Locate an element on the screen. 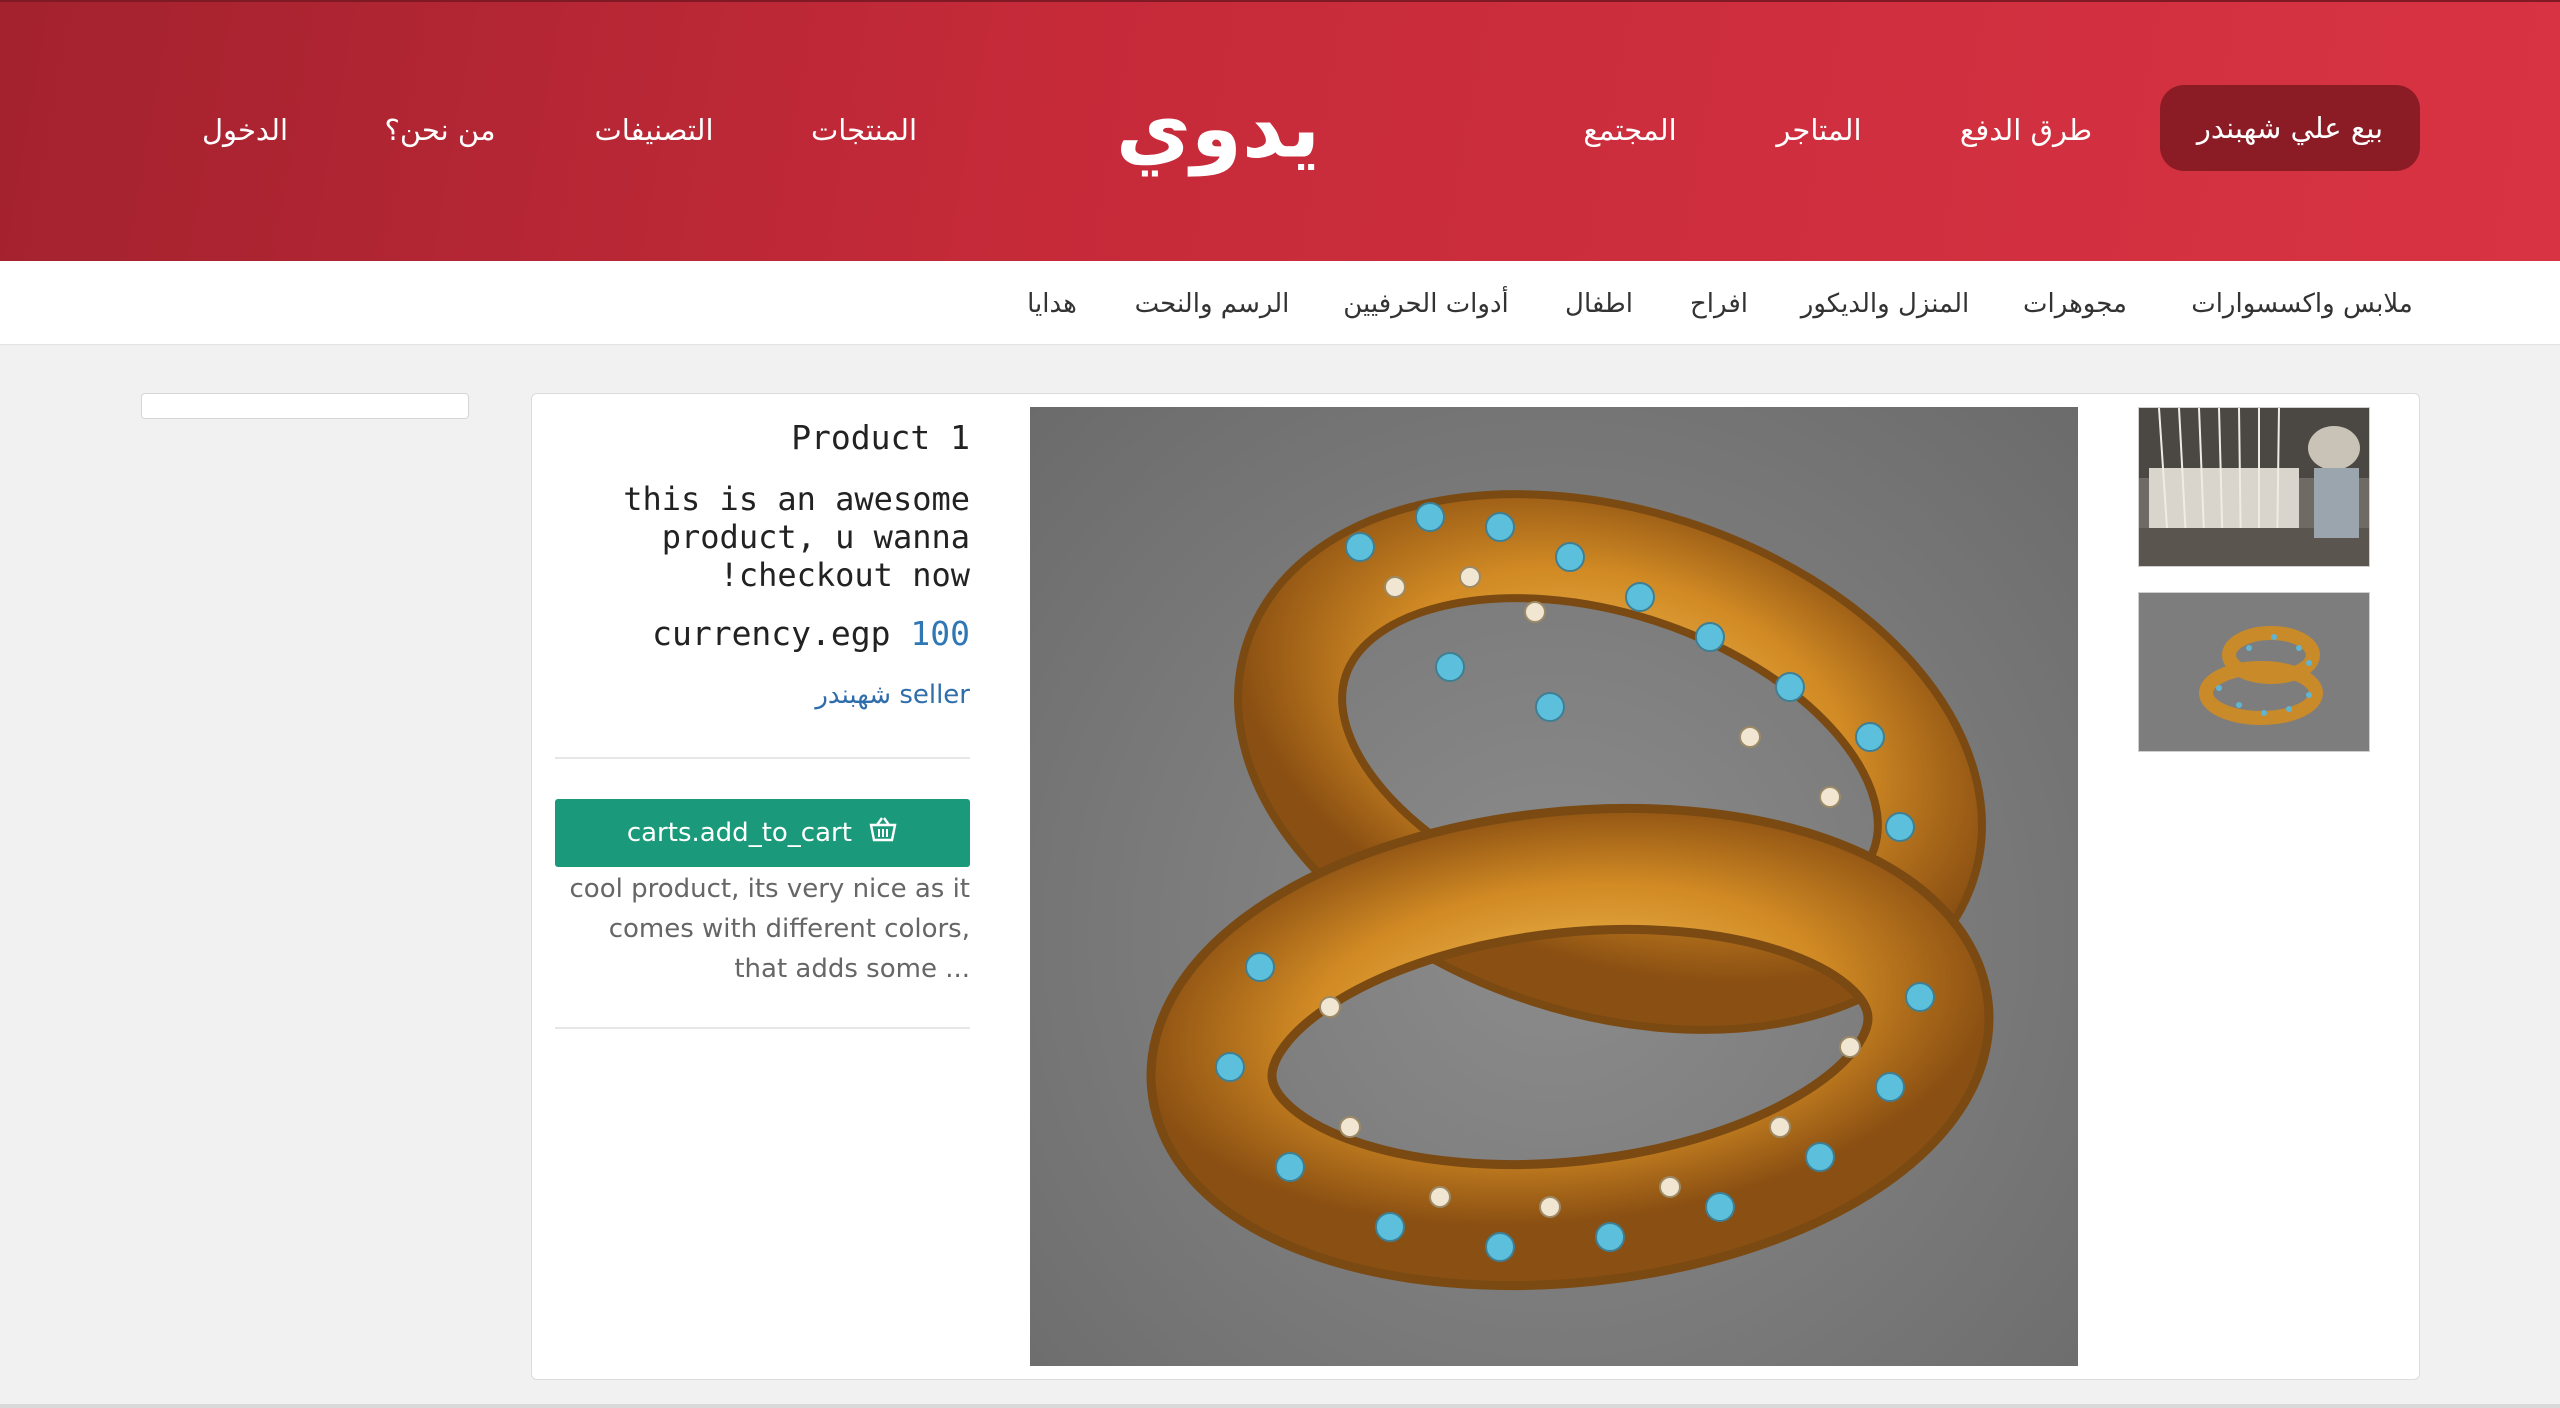 The width and height of the screenshot is (2560, 1408). currency-label: currency.egp is located at coordinates (771, 633).